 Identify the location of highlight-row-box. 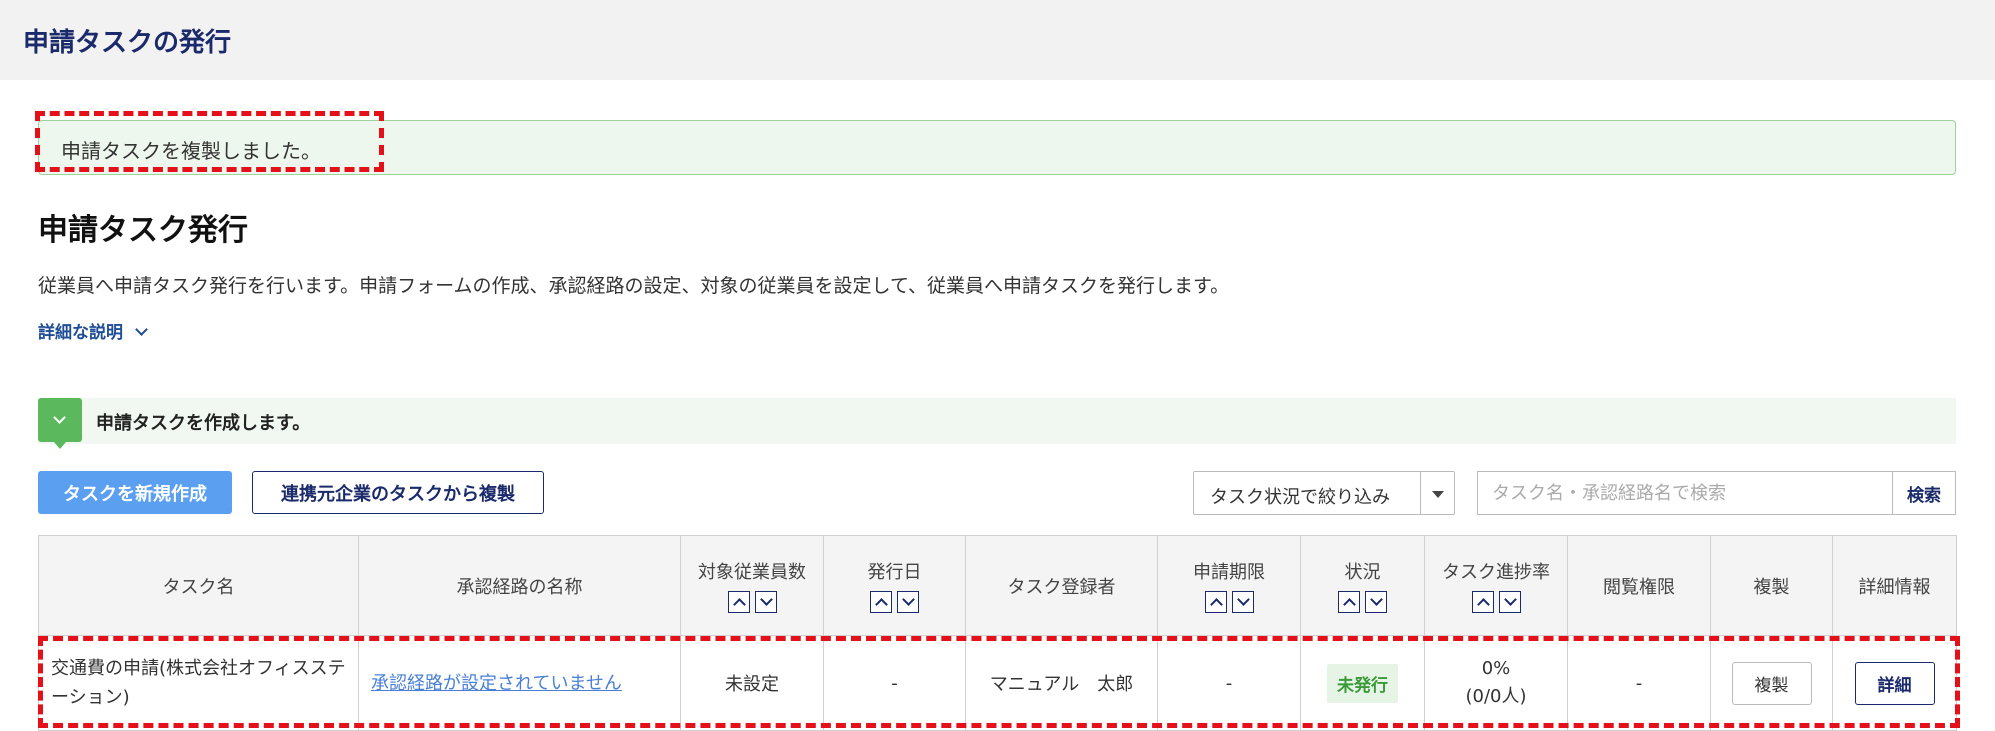
(999, 682).